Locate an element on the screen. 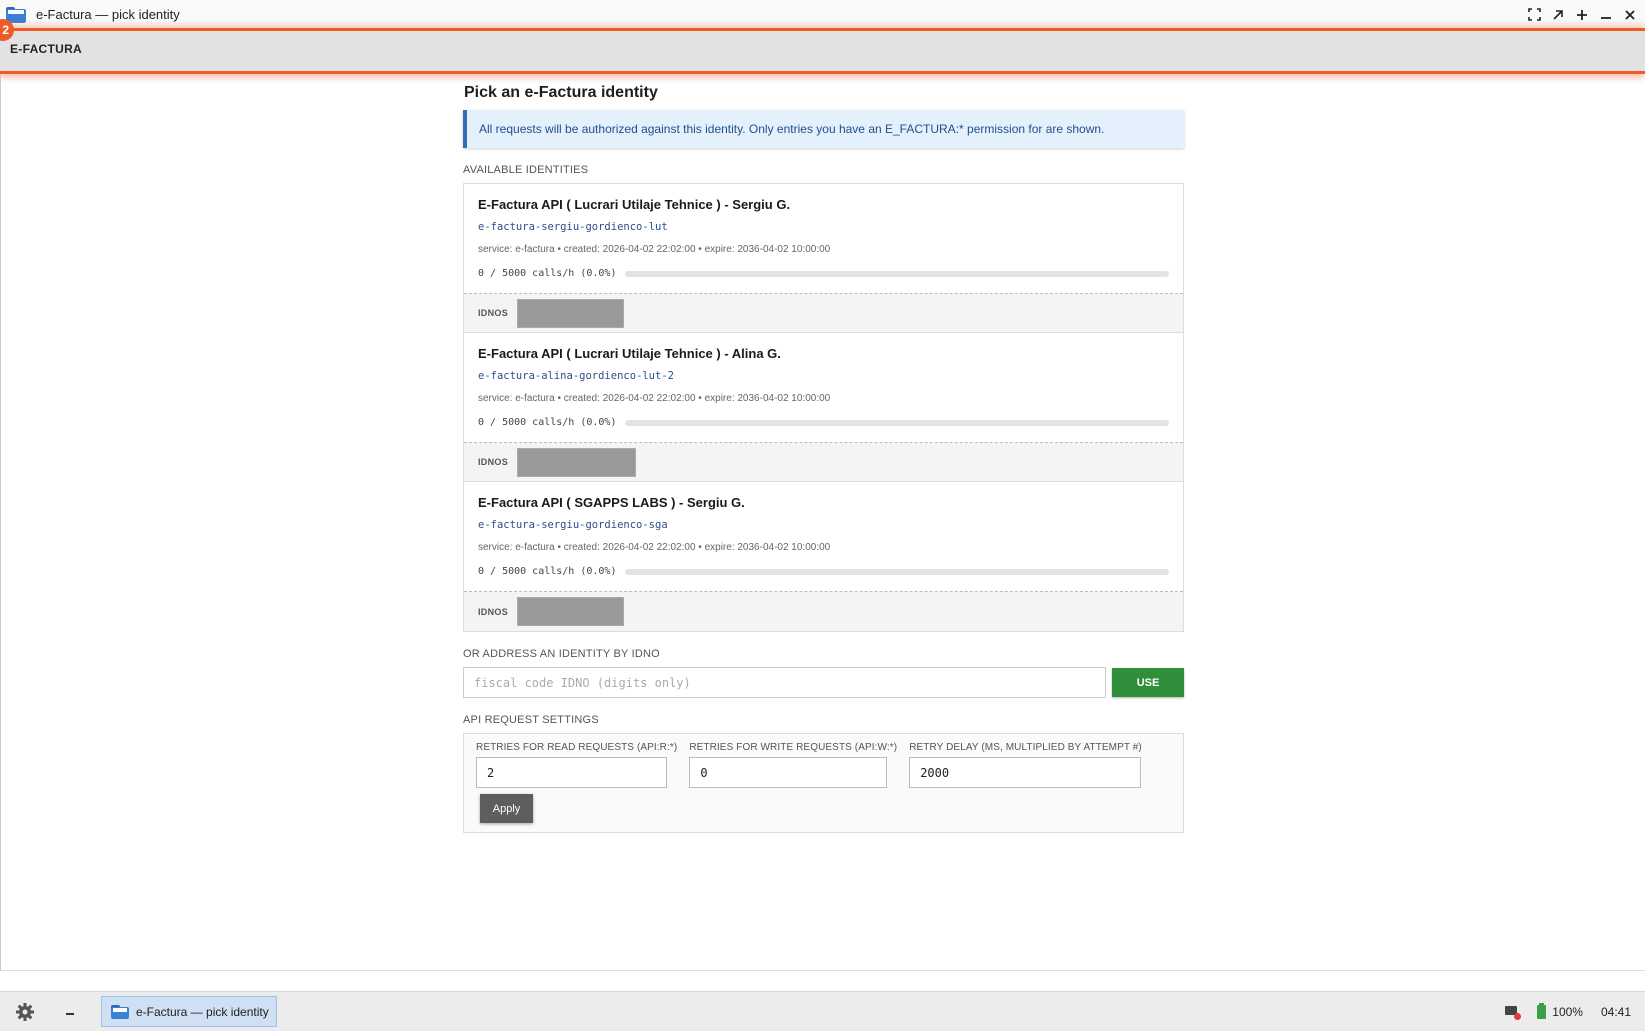 The image size is (1645, 1031). read-retries-input is located at coordinates (571, 772).